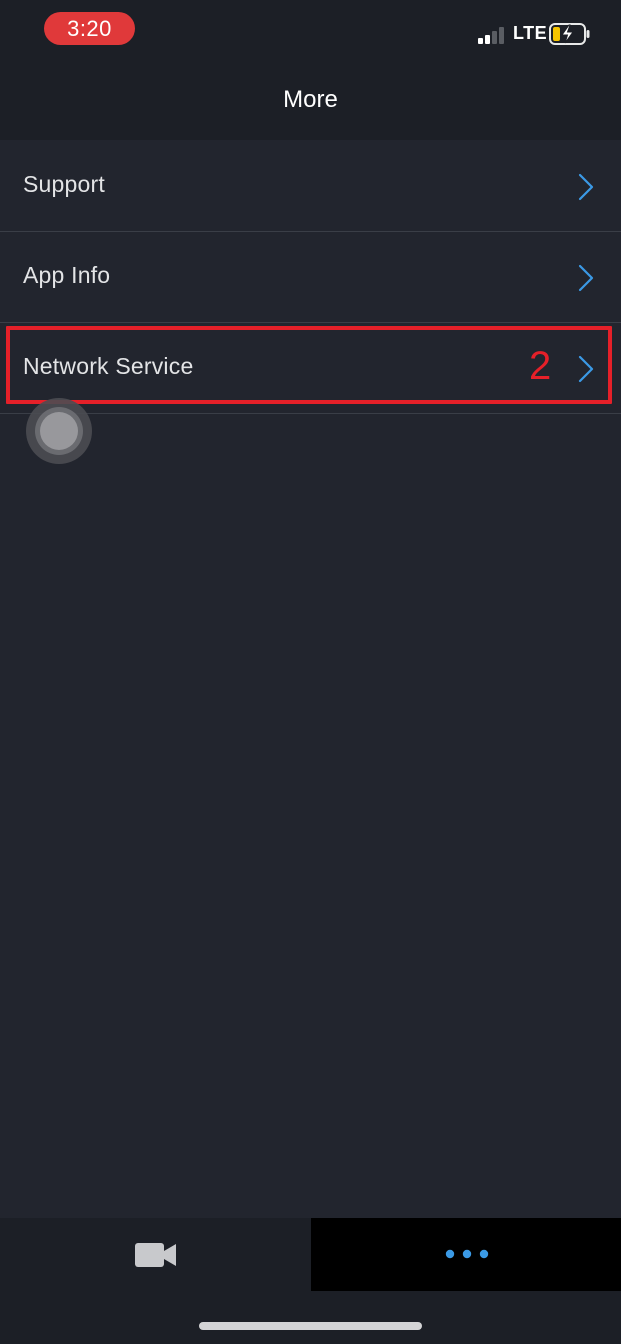 Image resolution: width=621 pixels, height=1344 pixels. Describe the element at coordinates (108, 366) in the screenshot. I see `menu-item-label: Network Service` at that location.